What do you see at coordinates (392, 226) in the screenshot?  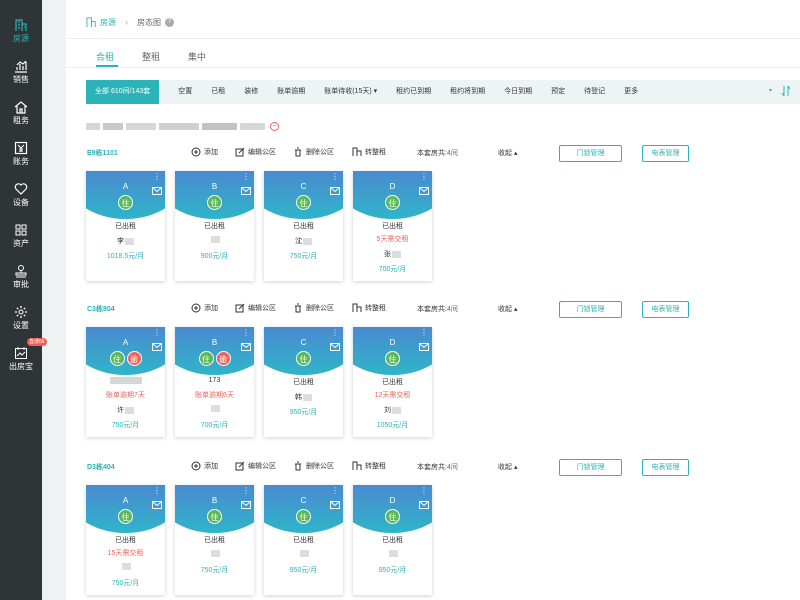 I see `room-card: D ⋮ 住已出租 5天需交租张 700元/月` at bounding box center [392, 226].